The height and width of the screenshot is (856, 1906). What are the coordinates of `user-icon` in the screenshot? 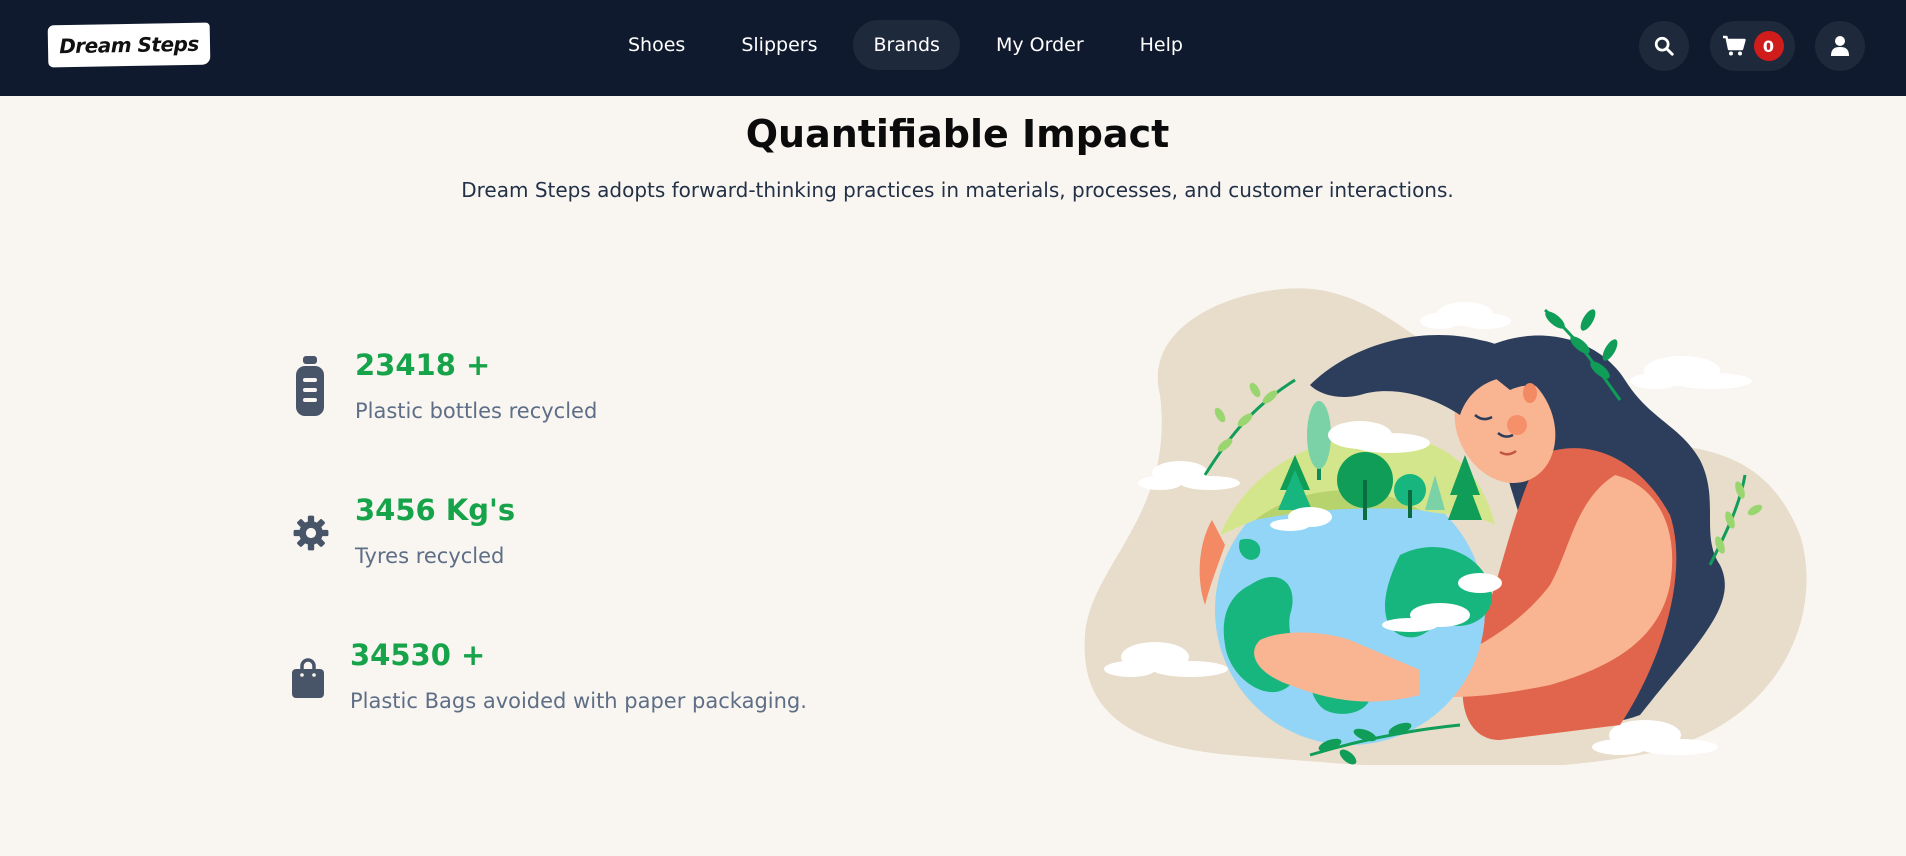 It's located at (1840, 46).